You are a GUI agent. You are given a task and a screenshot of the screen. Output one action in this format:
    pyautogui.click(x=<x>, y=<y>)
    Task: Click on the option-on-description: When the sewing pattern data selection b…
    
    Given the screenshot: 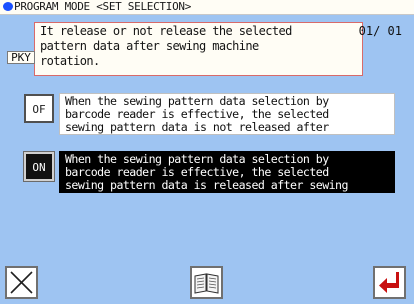 What is the action you would take?
    pyautogui.click(x=227, y=172)
    